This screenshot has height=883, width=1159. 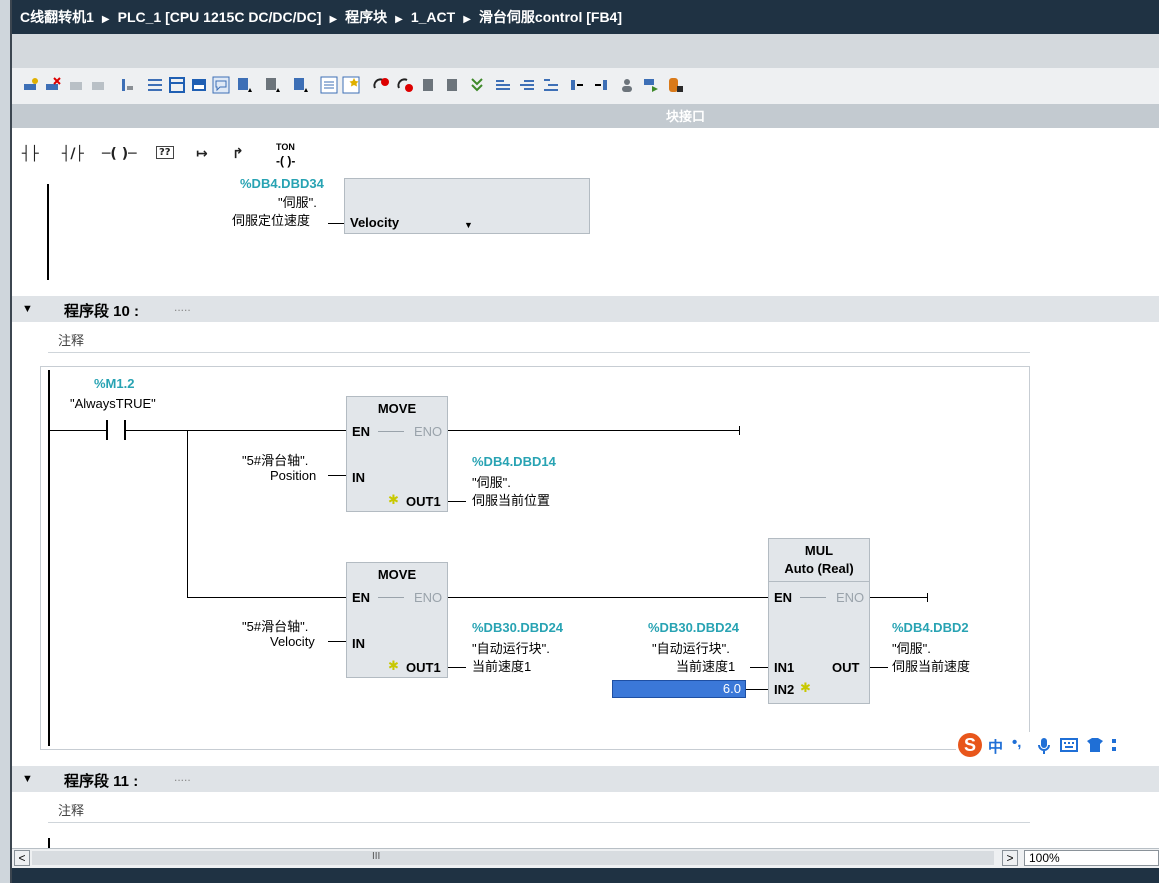 I want to click on mul-out-tag: "伺服"., so click(x=911, y=647).